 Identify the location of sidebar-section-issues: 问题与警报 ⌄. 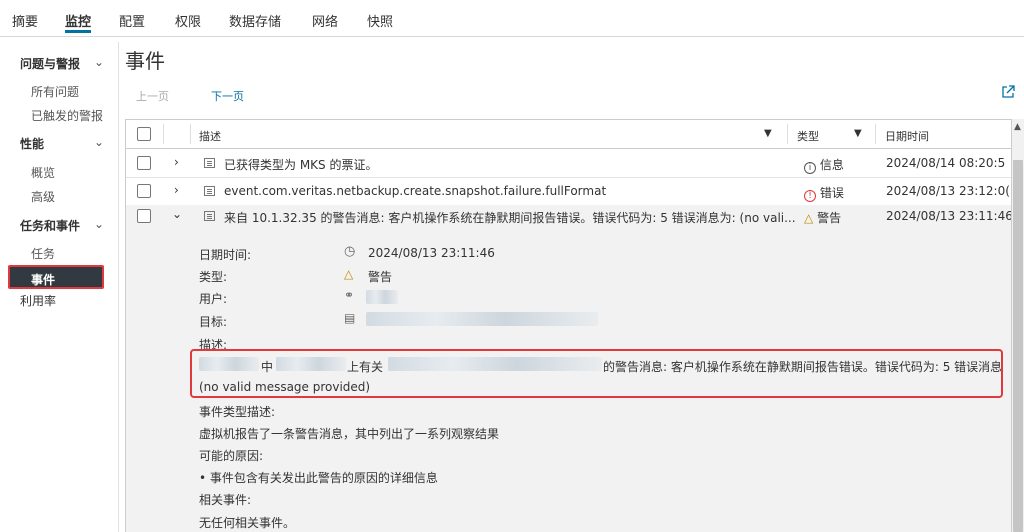
(62, 63).